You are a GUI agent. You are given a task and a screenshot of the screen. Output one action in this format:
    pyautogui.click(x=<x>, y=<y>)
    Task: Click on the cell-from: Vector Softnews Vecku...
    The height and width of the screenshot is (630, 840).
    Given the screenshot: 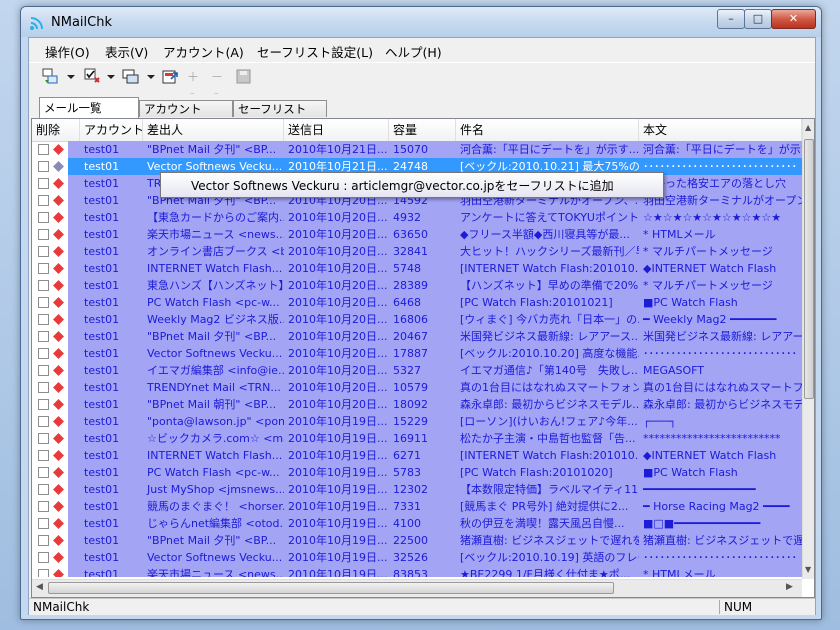 What is the action you would take?
    pyautogui.click(x=215, y=557)
    